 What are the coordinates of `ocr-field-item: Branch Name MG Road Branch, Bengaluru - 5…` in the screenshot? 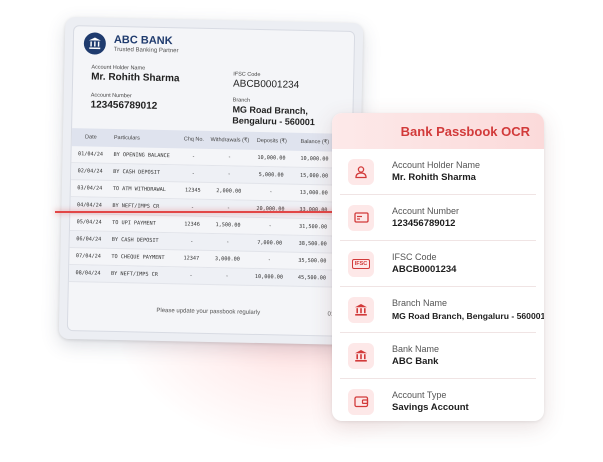 It's located at (442, 310).